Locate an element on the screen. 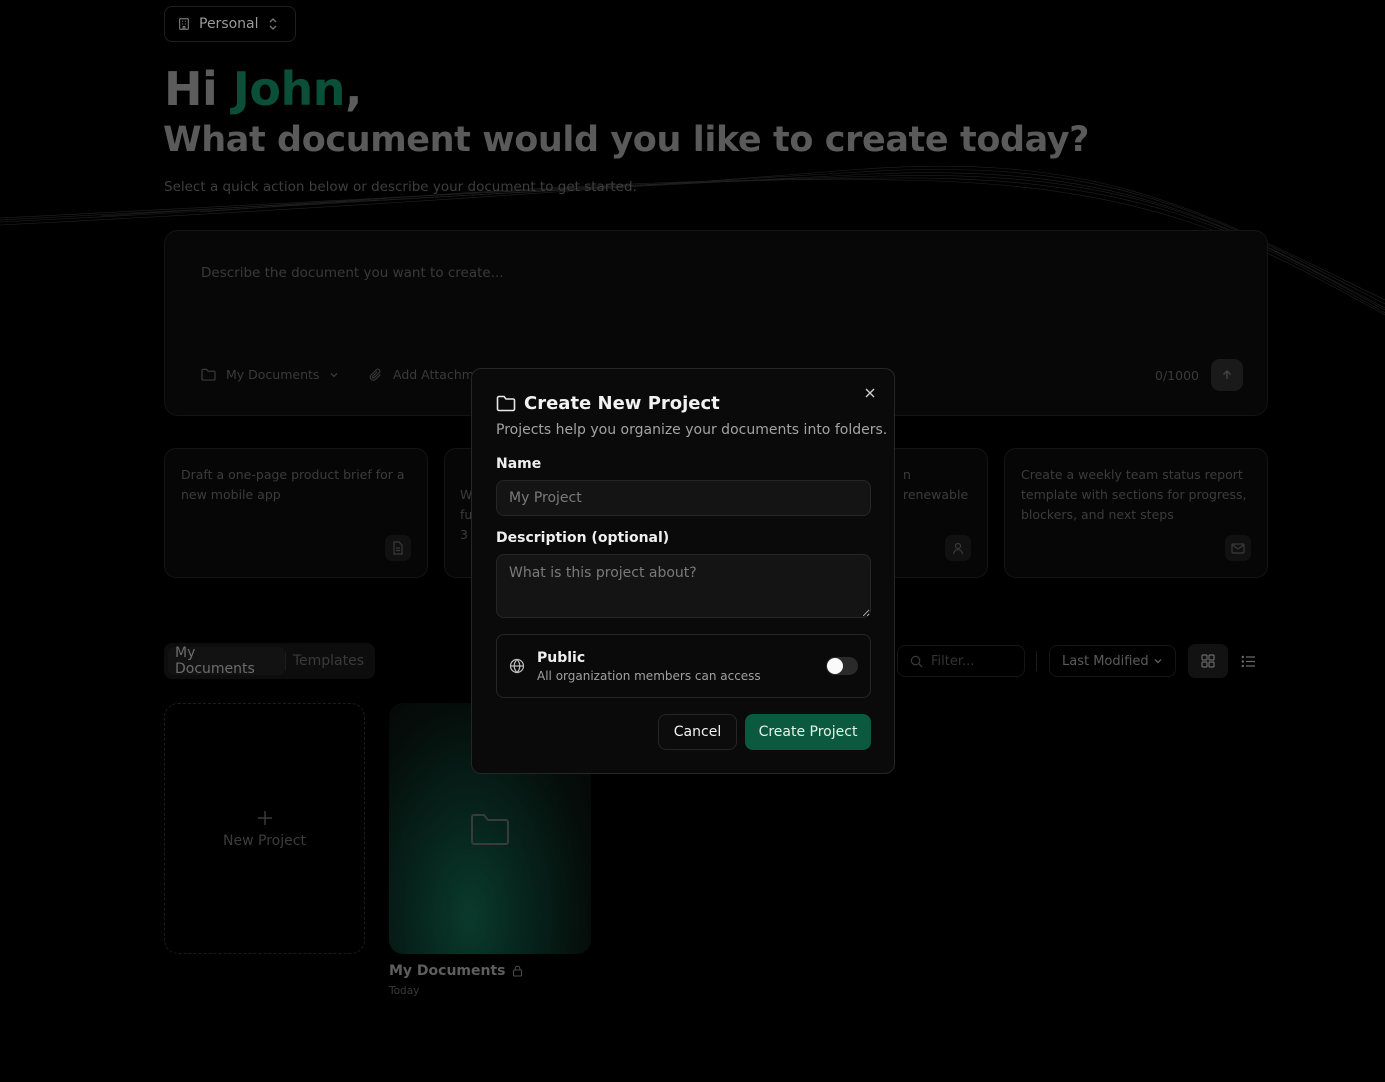 The height and width of the screenshot is (1082, 1385). list-icon is located at coordinates (1248, 661).